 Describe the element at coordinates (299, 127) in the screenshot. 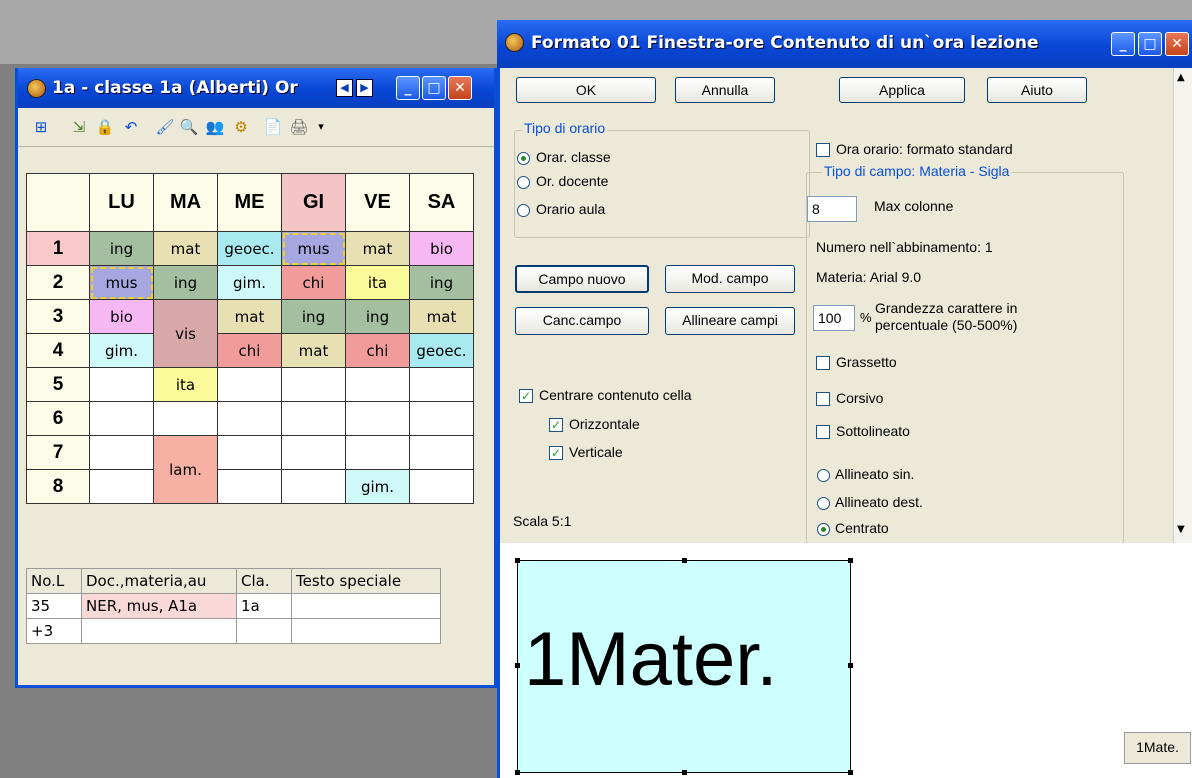

I see `print-icon: 🖨` at that location.